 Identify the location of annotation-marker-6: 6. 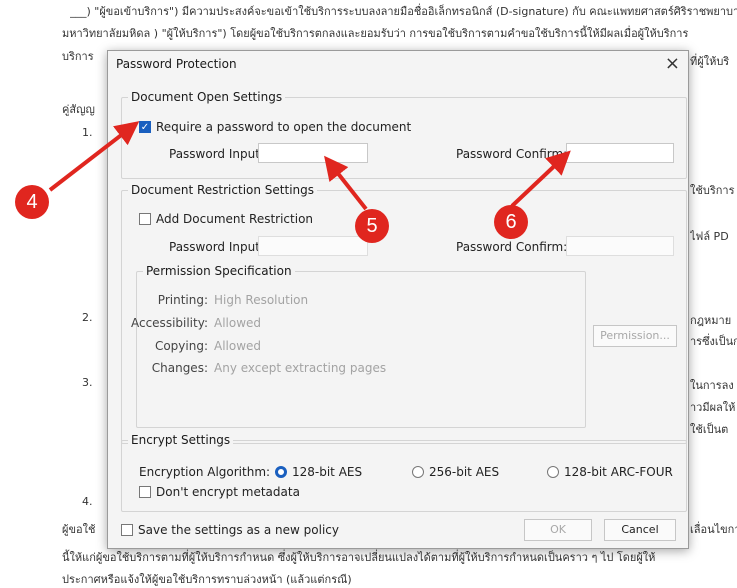
(511, 222).